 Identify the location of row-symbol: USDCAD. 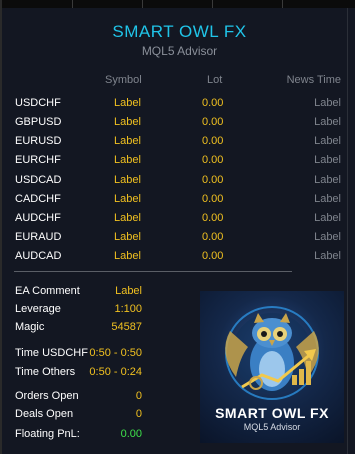
(38, 180).